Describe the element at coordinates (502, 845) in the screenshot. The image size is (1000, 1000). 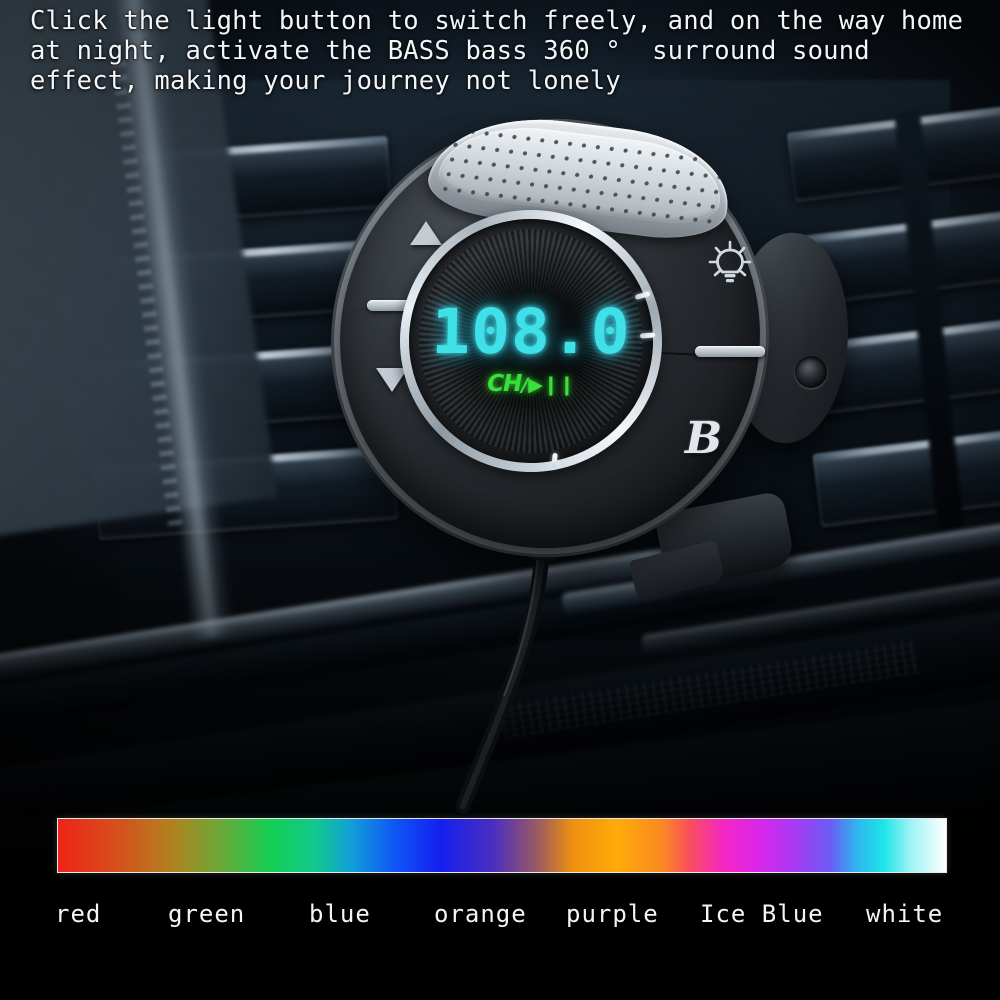
I see `color-gradient-bar` at that location.